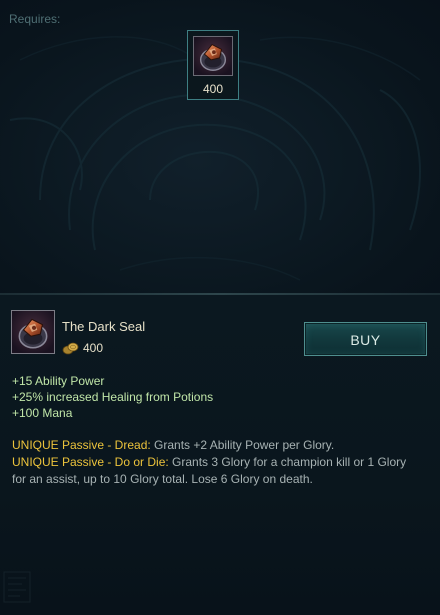  I want to click on buy-button-label: BUY, so click(365, 340).